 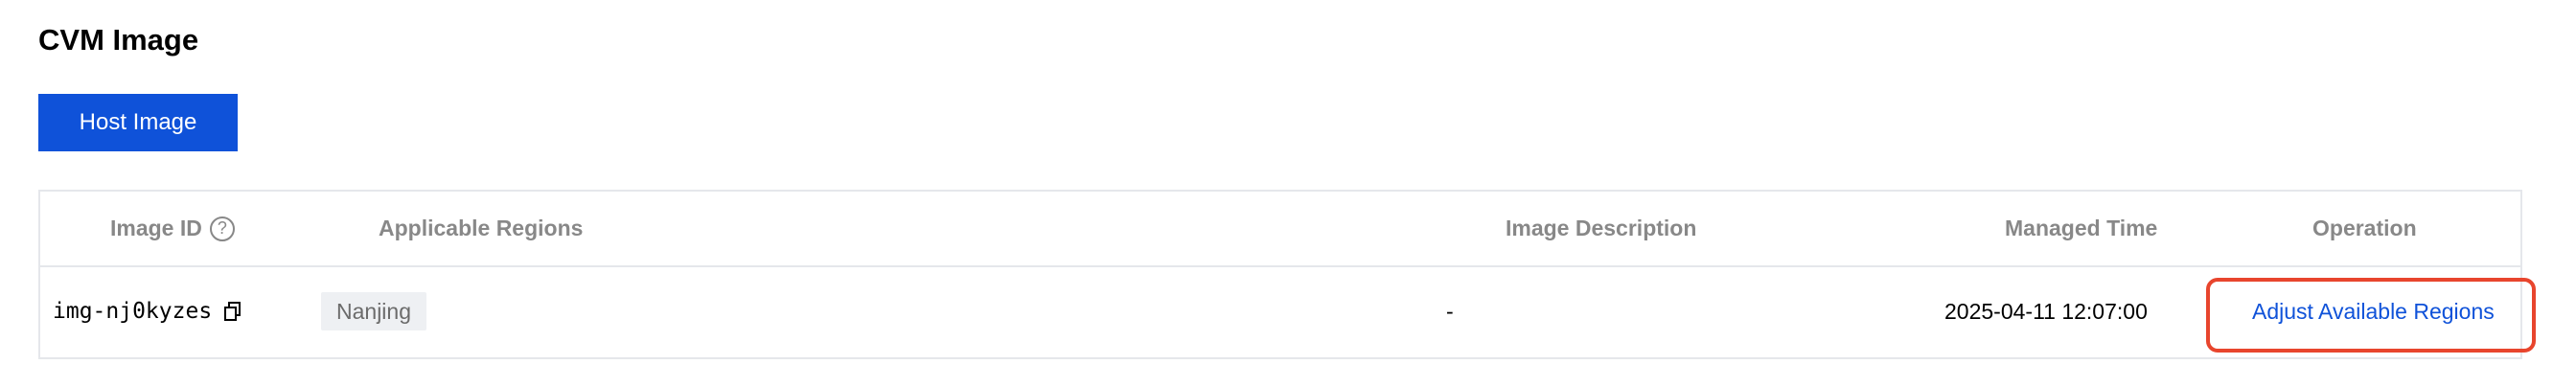 What do you see at coordinates (118, 40) in the screenshot?
I see `page-title: CVM Image` at bounding box center [118, 40].